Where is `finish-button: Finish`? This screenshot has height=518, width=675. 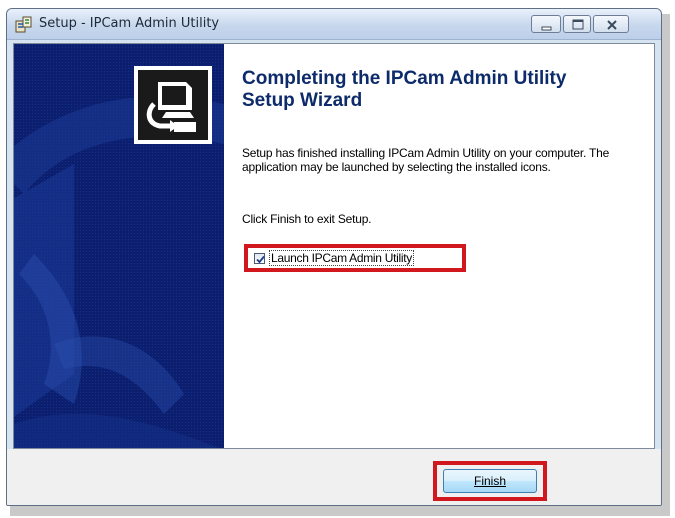
finish-button: Finish is located at coordinates (490, 481).